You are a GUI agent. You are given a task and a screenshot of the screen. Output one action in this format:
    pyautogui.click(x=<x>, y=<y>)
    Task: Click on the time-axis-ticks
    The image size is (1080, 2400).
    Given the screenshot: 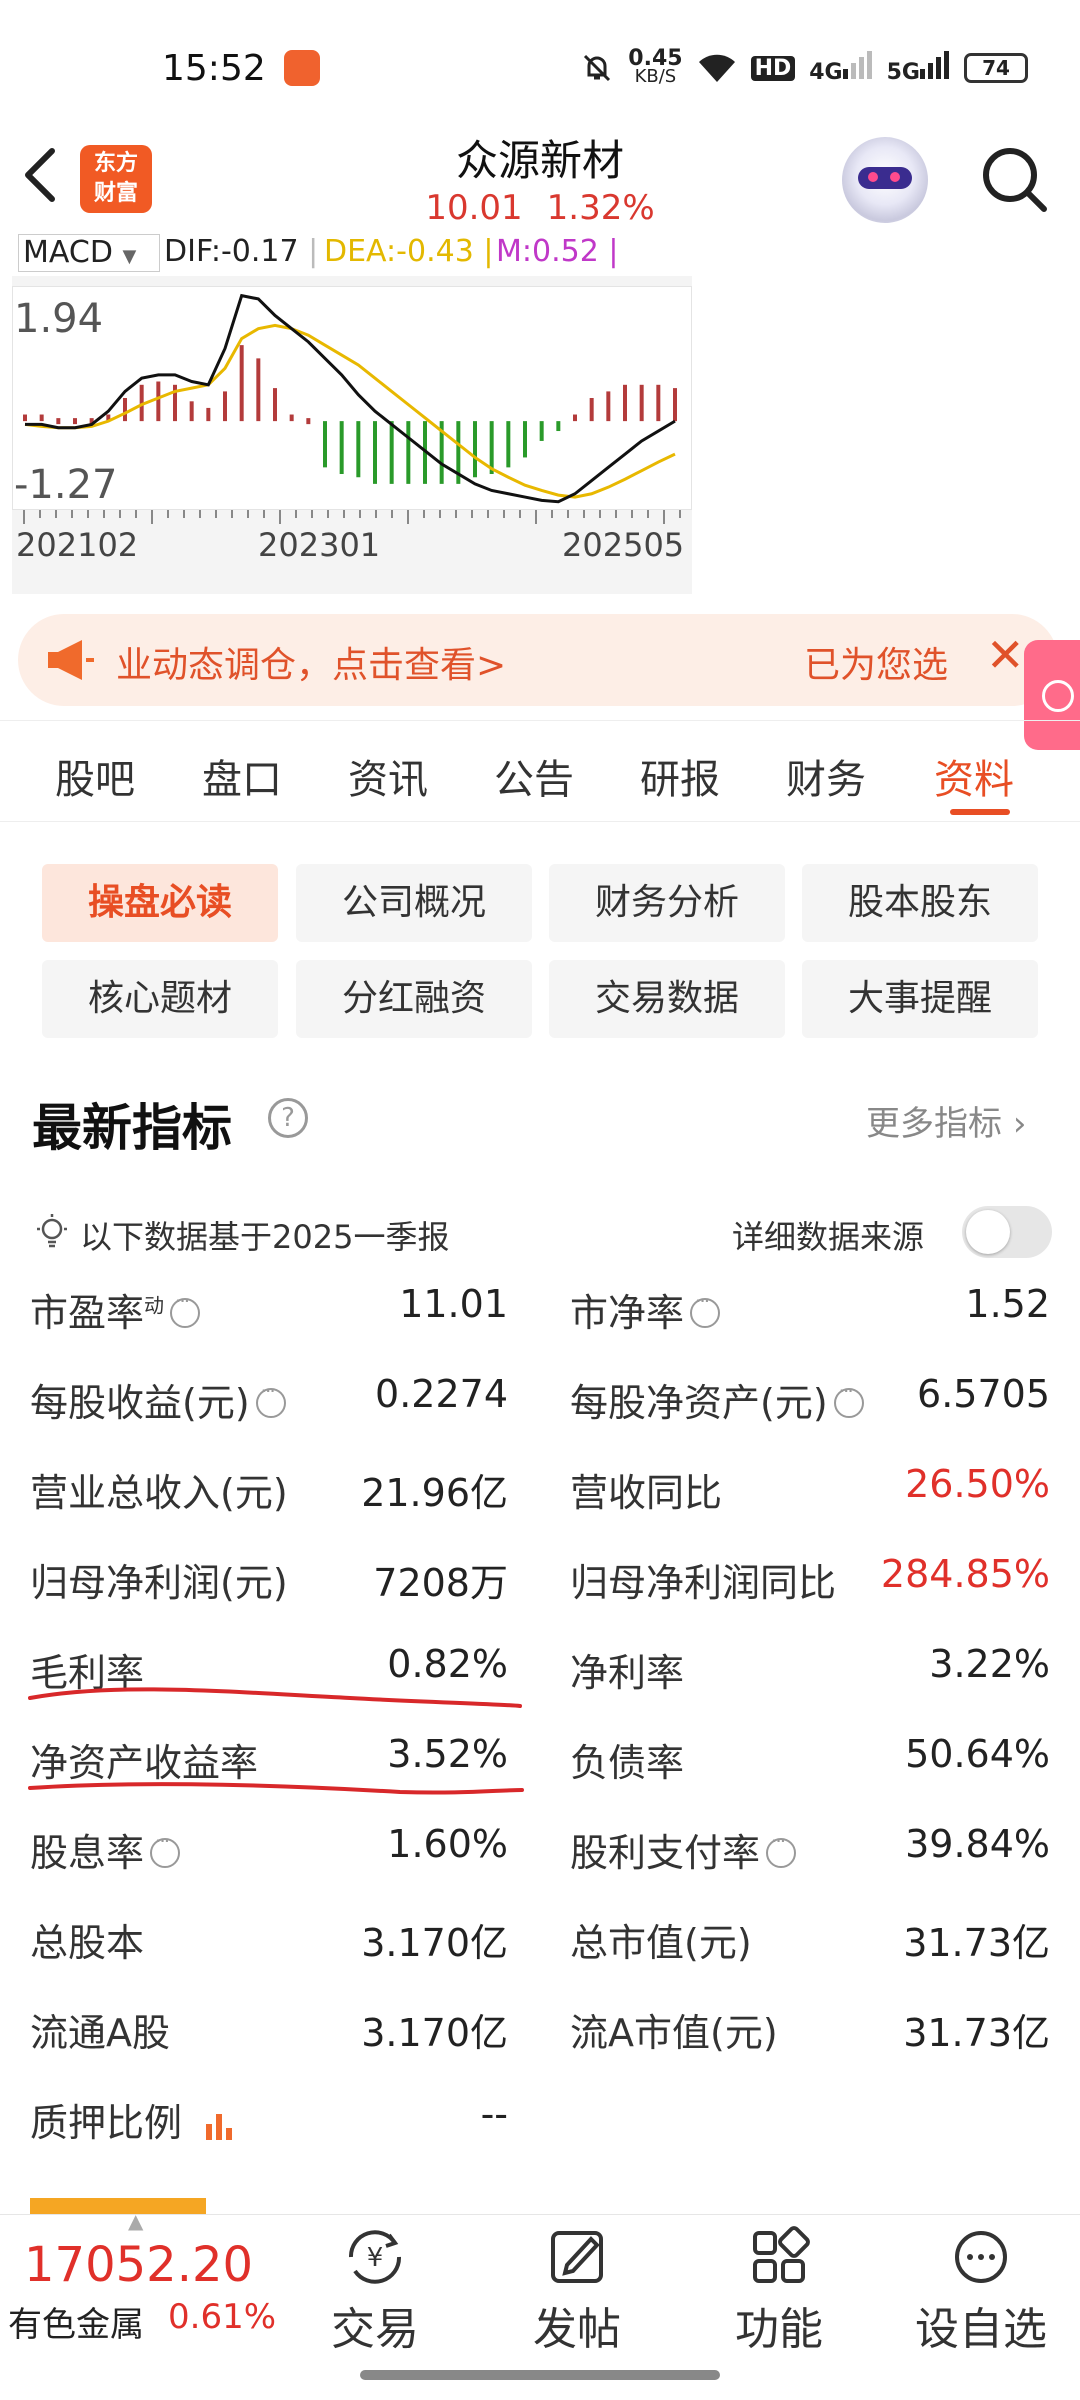 What is the action you would take?
    pyautogui.click(x=352, y=517)
    